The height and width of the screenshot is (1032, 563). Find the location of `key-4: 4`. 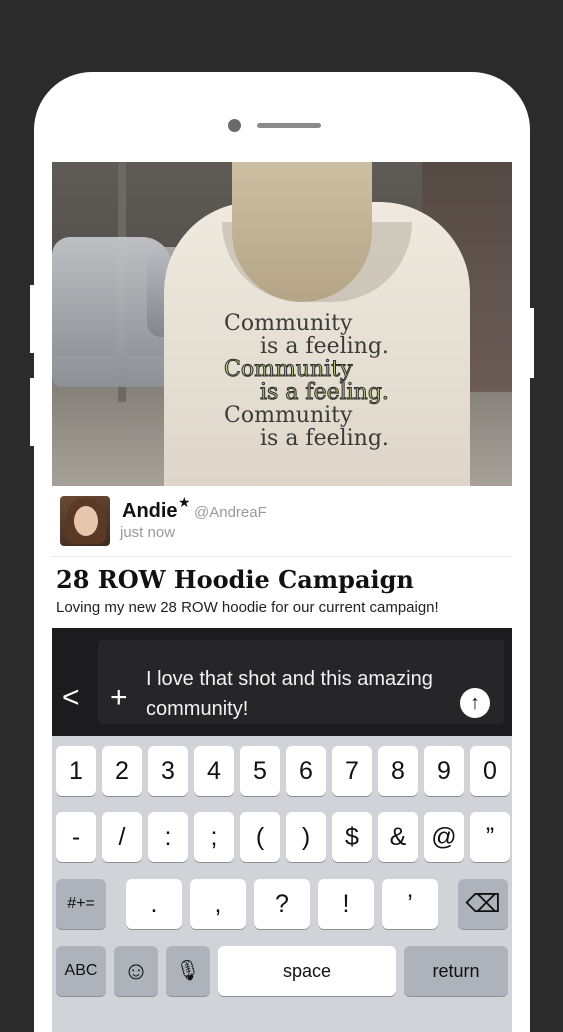

key-4: 4 is located at coordinates (214, 771).